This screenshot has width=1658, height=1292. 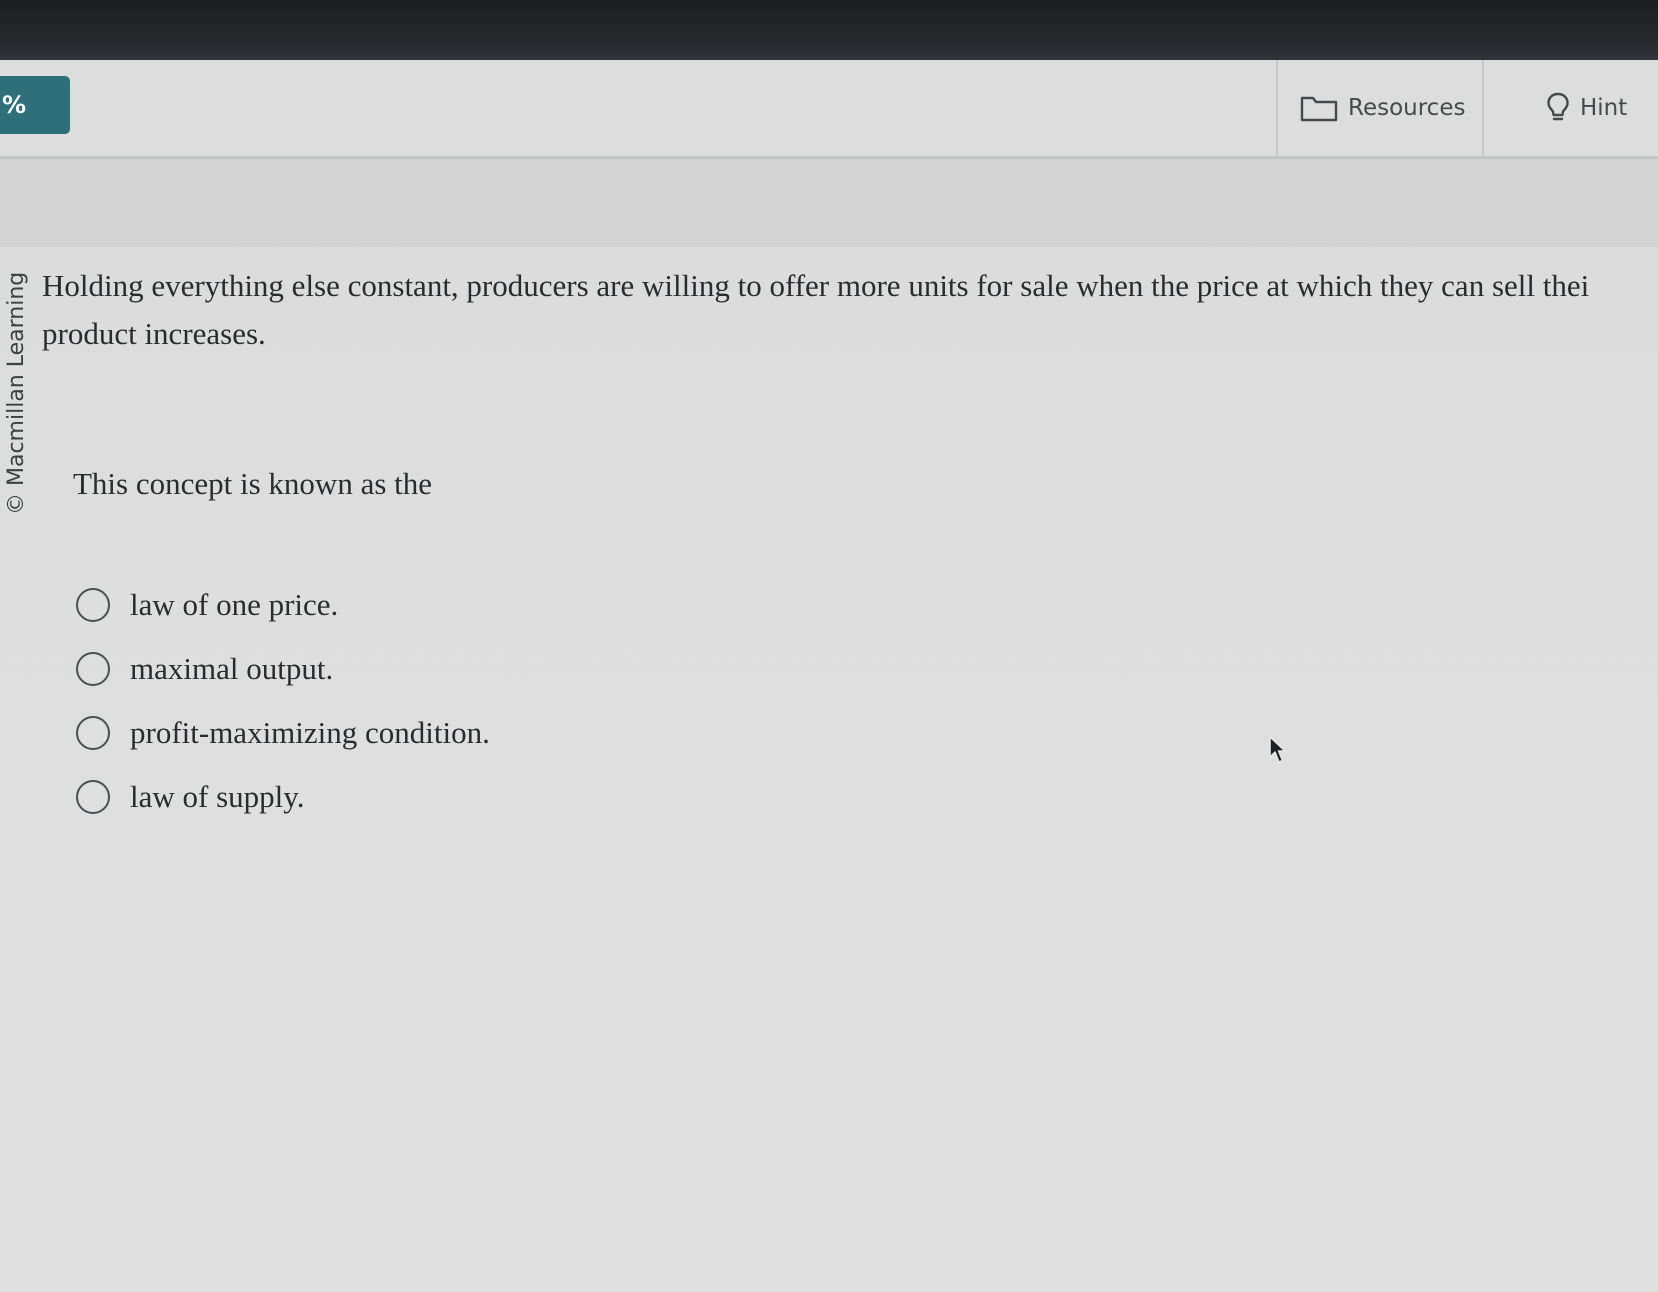 I want to click on option-label: law of supply., so click(x=217, y=796).